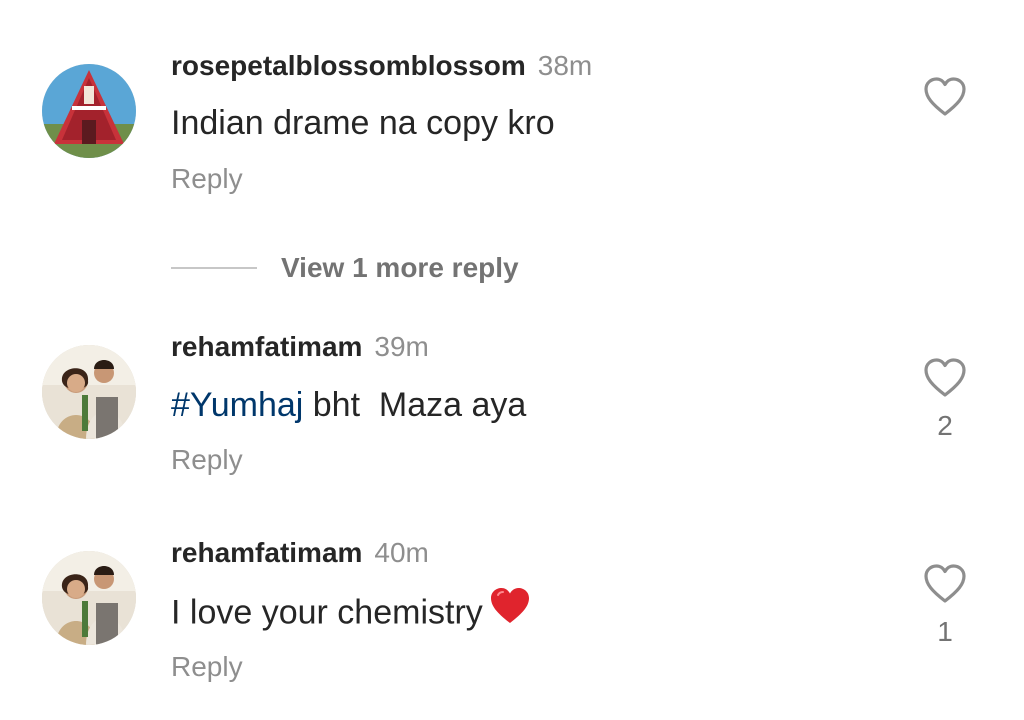 Image resolution: width=1024 pixels, height=720 pixels. What do you see at coordinates (401, 346) in the screenshot?
I see `comment-time: 39m` at bounding box center [401, 346].